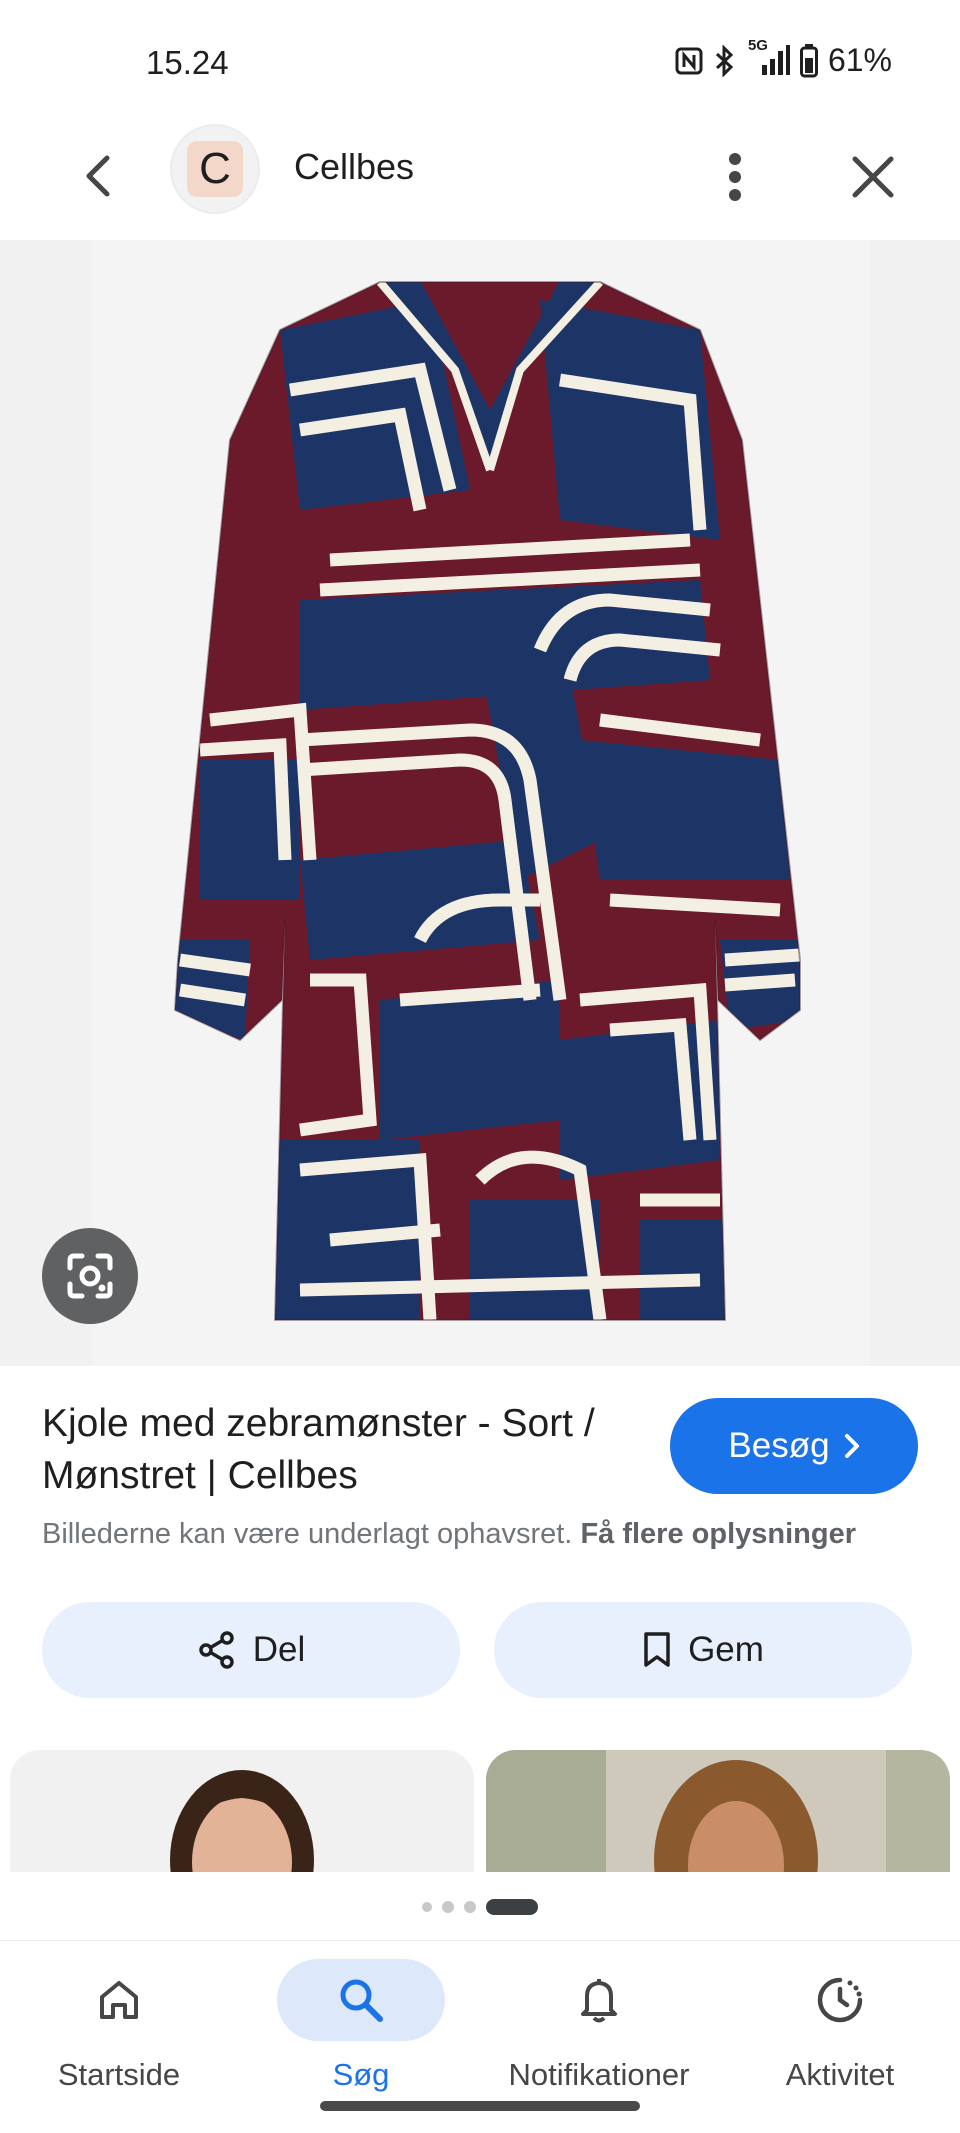 This screenshot has height=2133, width=960. I want to click on home-icon, so click(119, 2000).